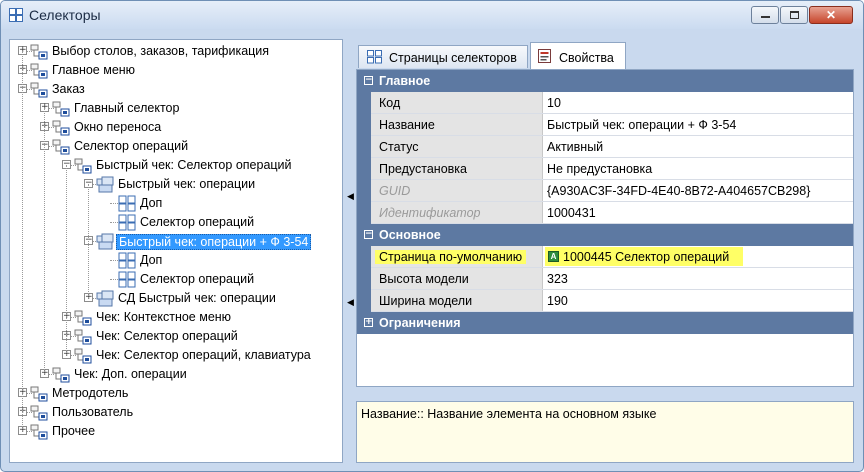 The image size is (864, 472). Describe the element at coordinates (175, 412) in the screenshot. I see `tree-node: + Пользователь` at that location.